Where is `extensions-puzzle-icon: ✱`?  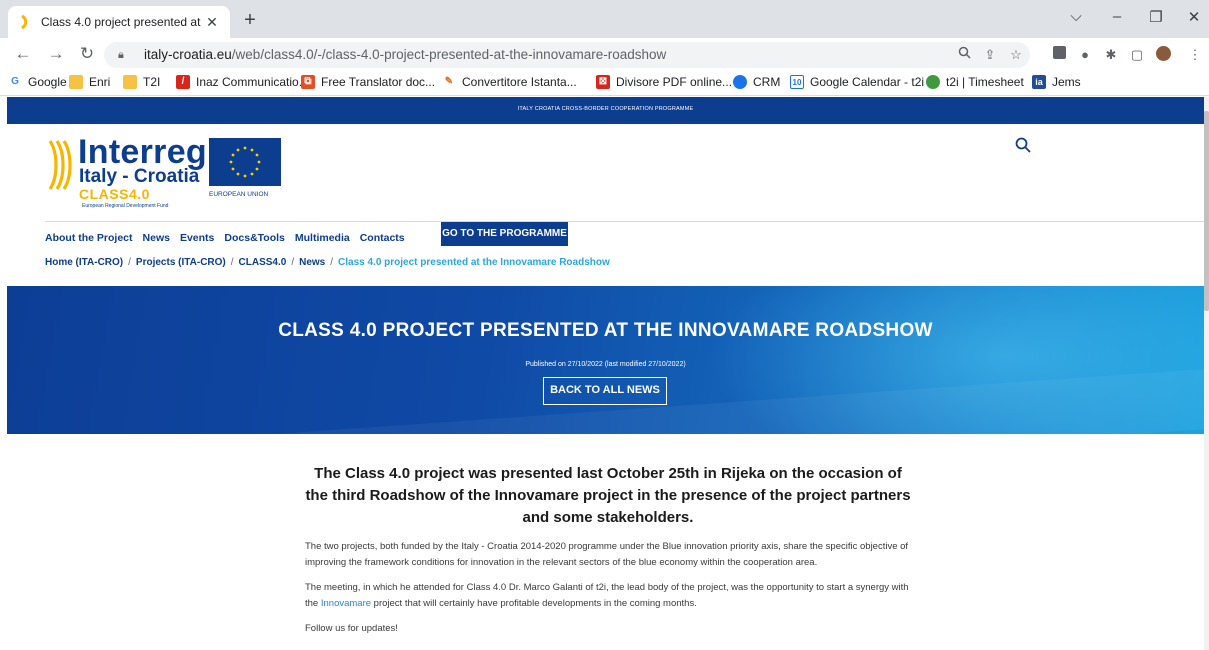 extensions-puzzle-icon: ✱ is located at coordinates (1111, 55).